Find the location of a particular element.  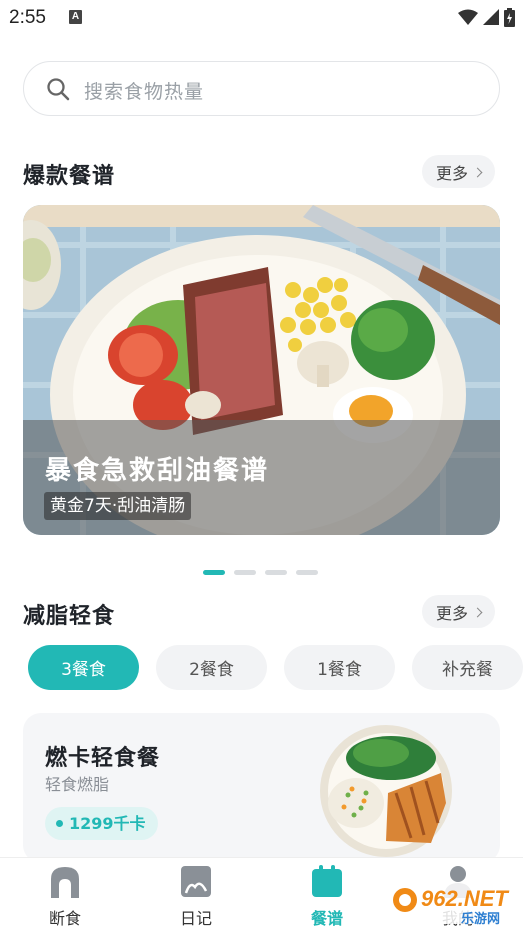

meal-card-subtitle: 轻食燃脂 is located at coordinates (77, 784).